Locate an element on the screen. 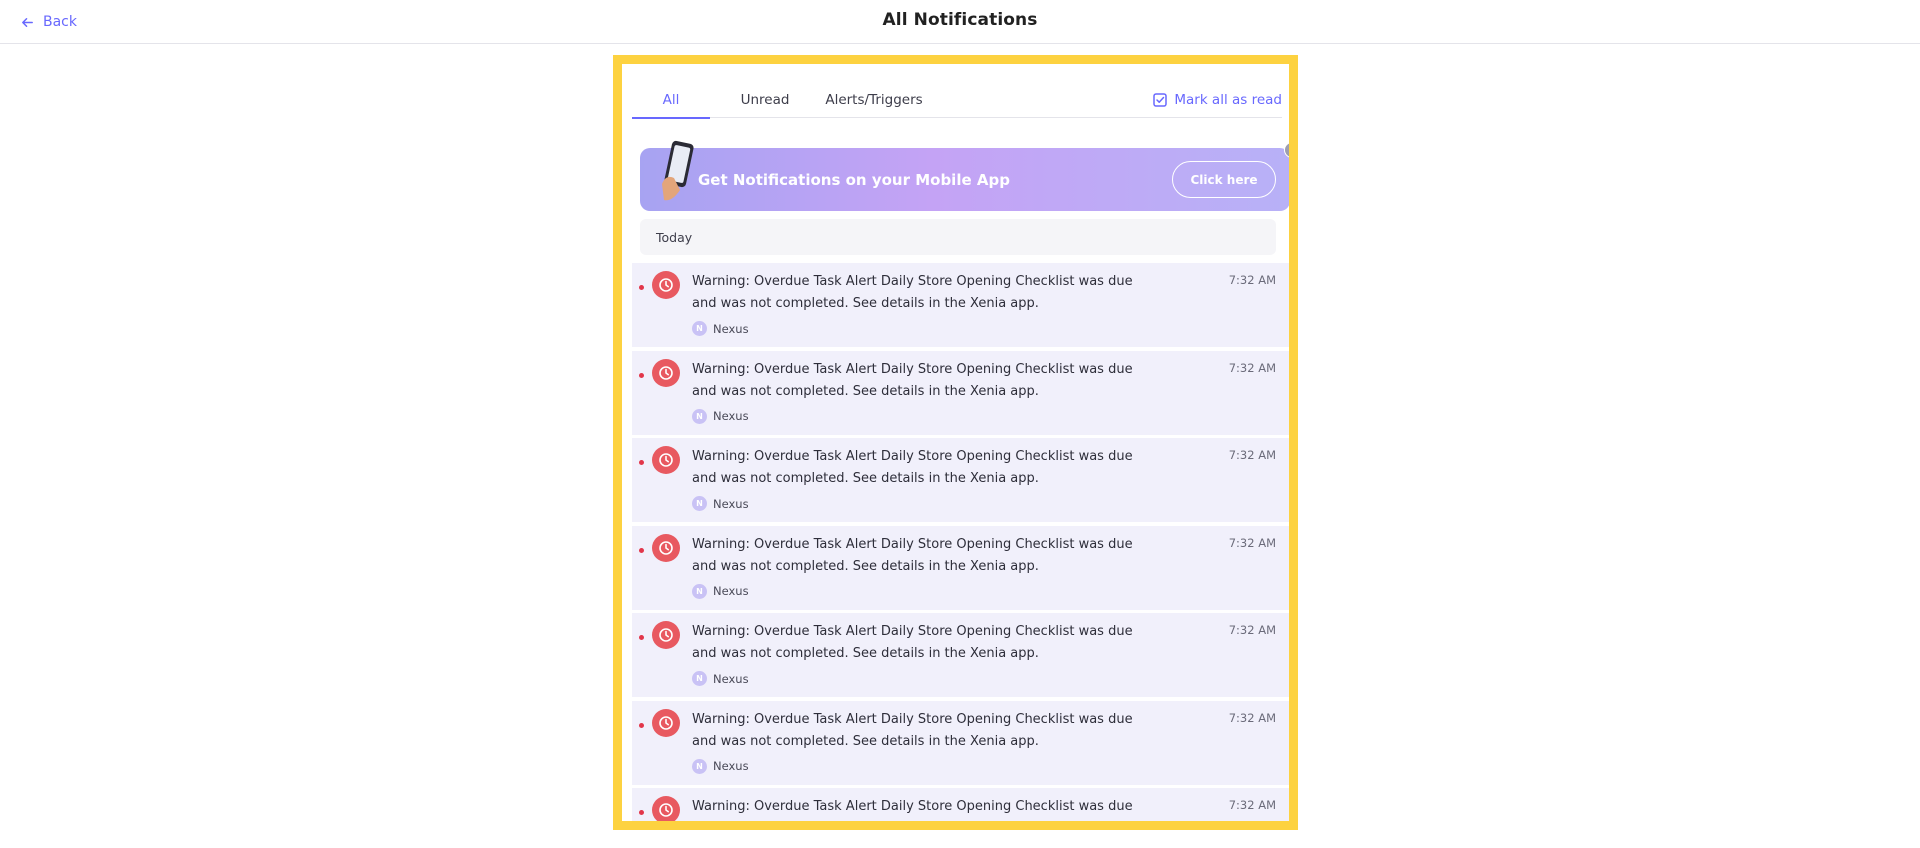  mark-all-read-button: Mark all as read is located at coordinates (1217, 100).